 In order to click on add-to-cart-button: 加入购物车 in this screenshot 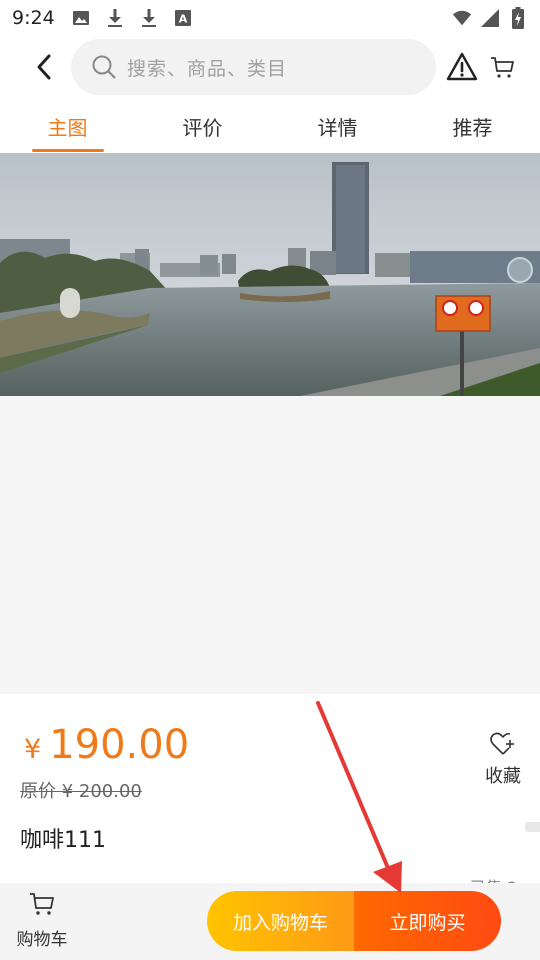, I will do `click(280, 921)`.